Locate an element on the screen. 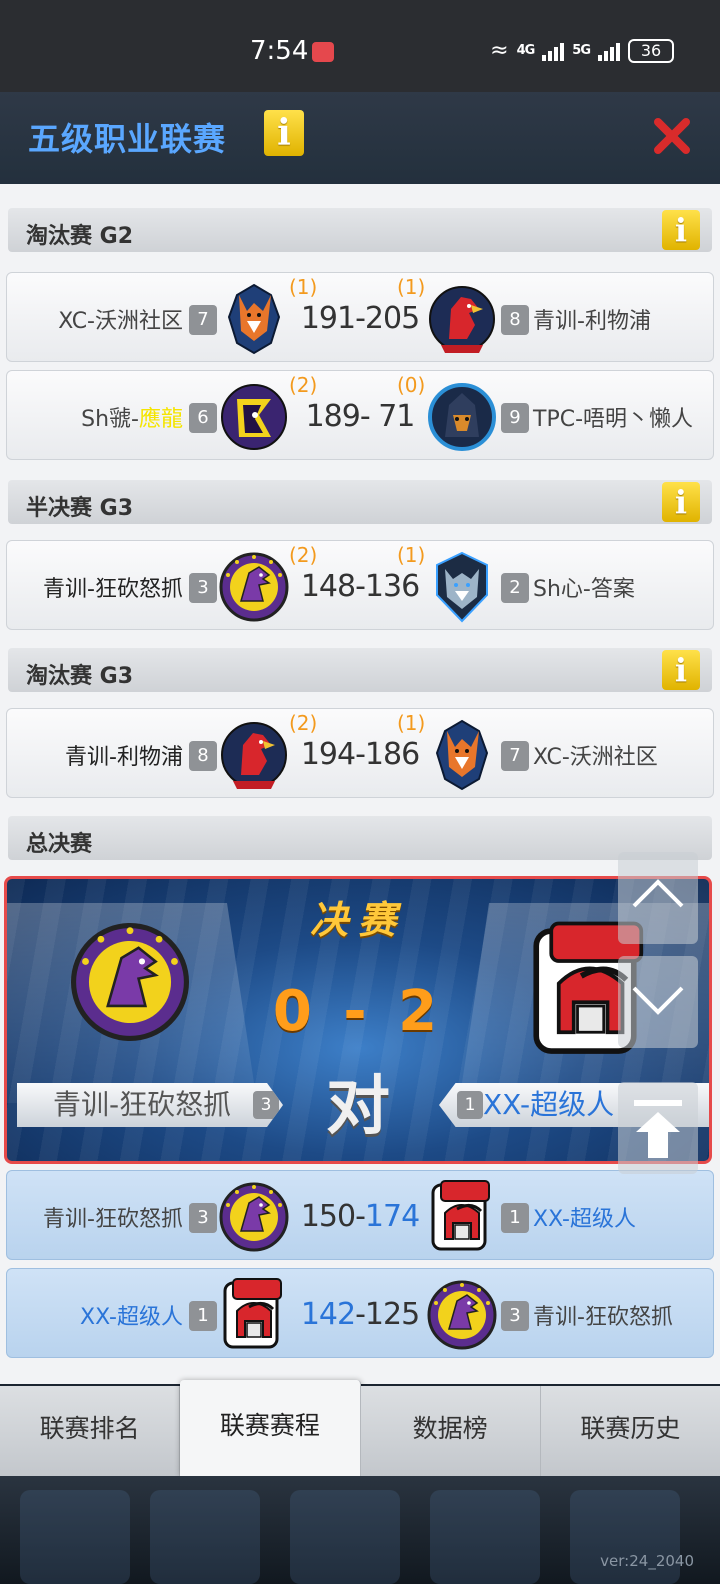 The height and width of the screenshot is (1584, 720). scroll-to-top-button is located at coordinates (658, 1128).